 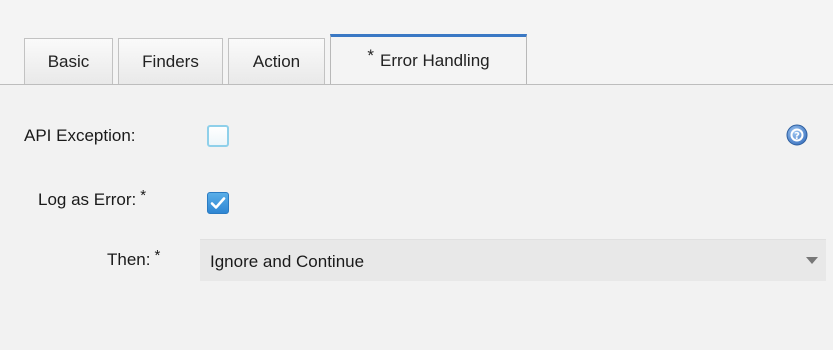 I want to click on api-exception-label: API Exception:, so click(x=80, y=135).